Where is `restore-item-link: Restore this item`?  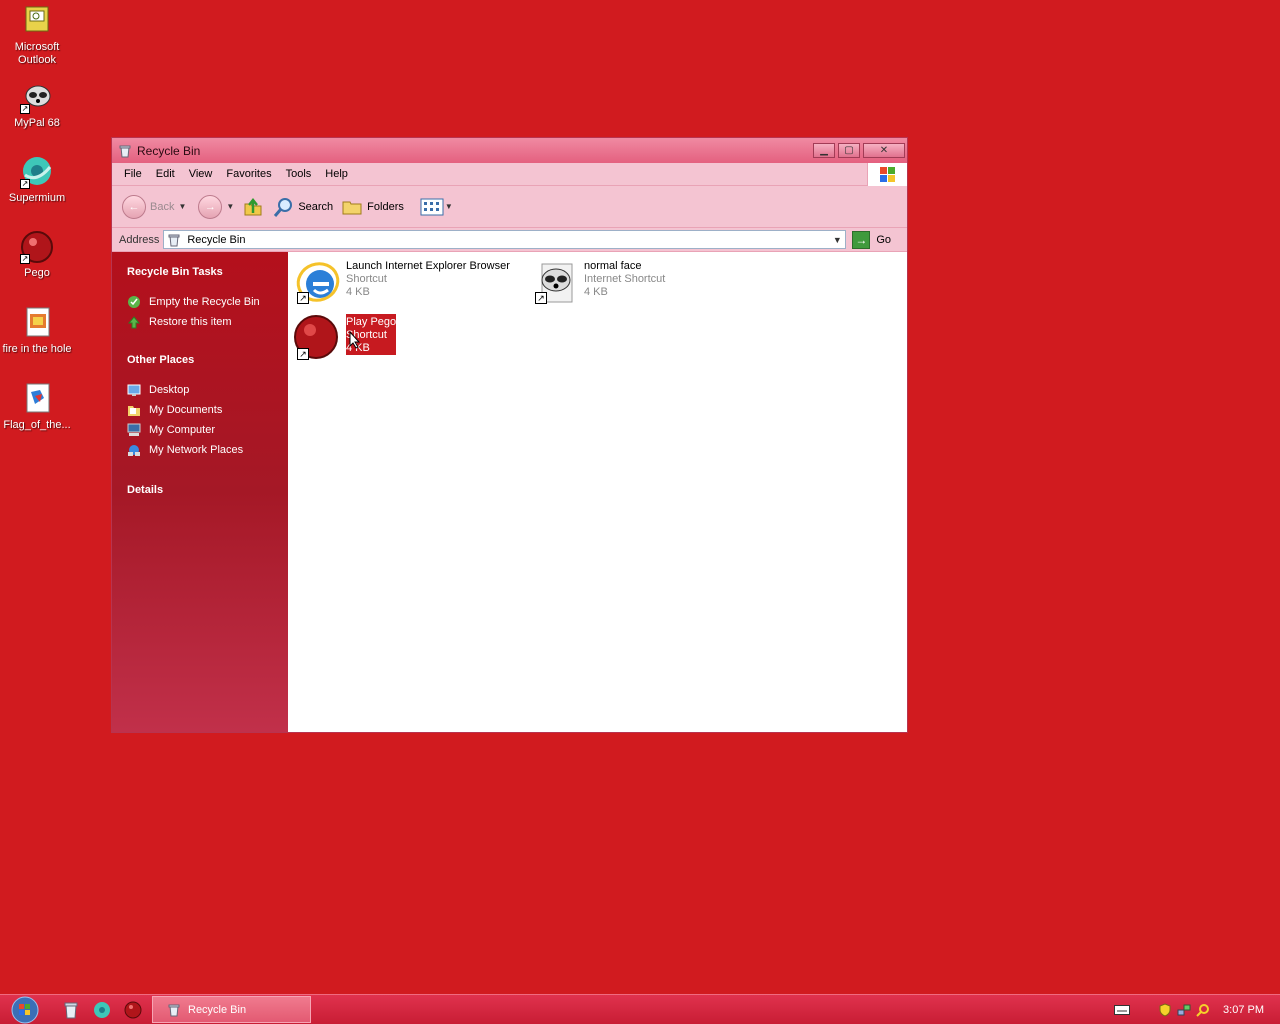
restore-item-link: Restore this item is located at coordinates (207, 322).